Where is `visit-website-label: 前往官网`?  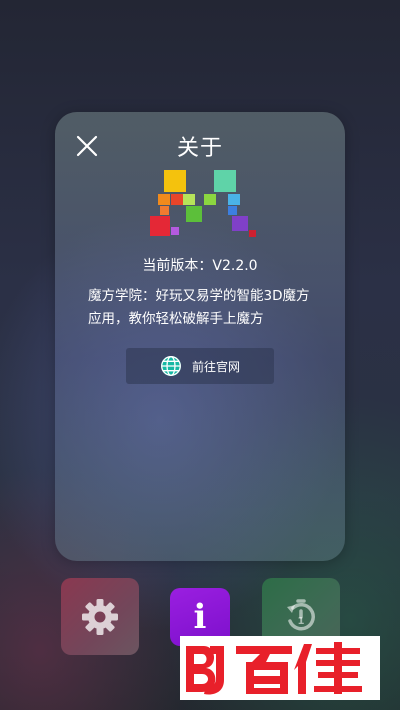
visit-website-label: 前往官网 is located at coordinates (215, 366).